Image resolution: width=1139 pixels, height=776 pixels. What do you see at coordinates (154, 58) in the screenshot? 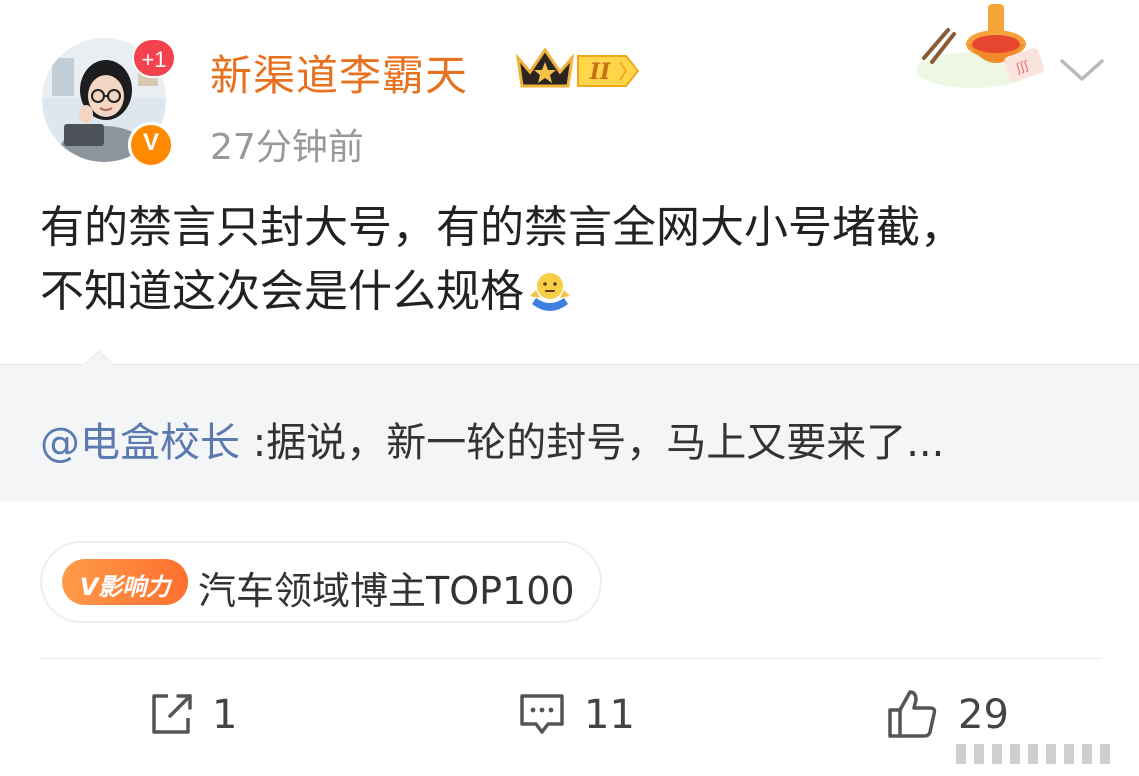
I see `notification-badge: +1` at bounding box center [154, 58].